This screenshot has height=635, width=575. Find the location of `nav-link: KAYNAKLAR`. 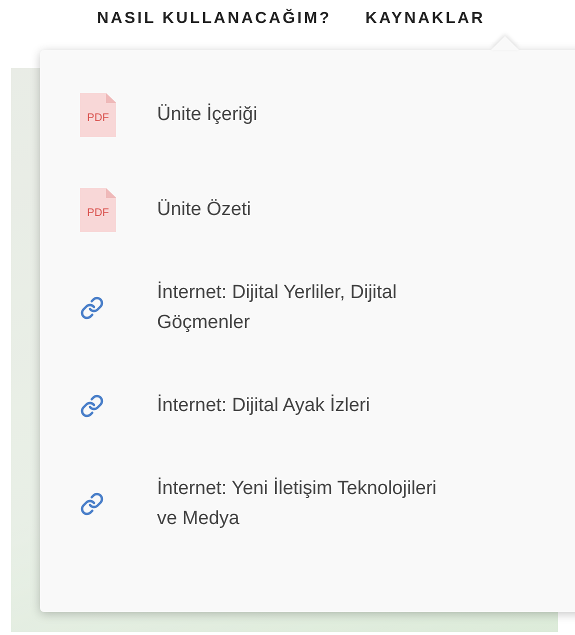

nav-link: KAYNAKLAR is located at coordinates (425, 20).